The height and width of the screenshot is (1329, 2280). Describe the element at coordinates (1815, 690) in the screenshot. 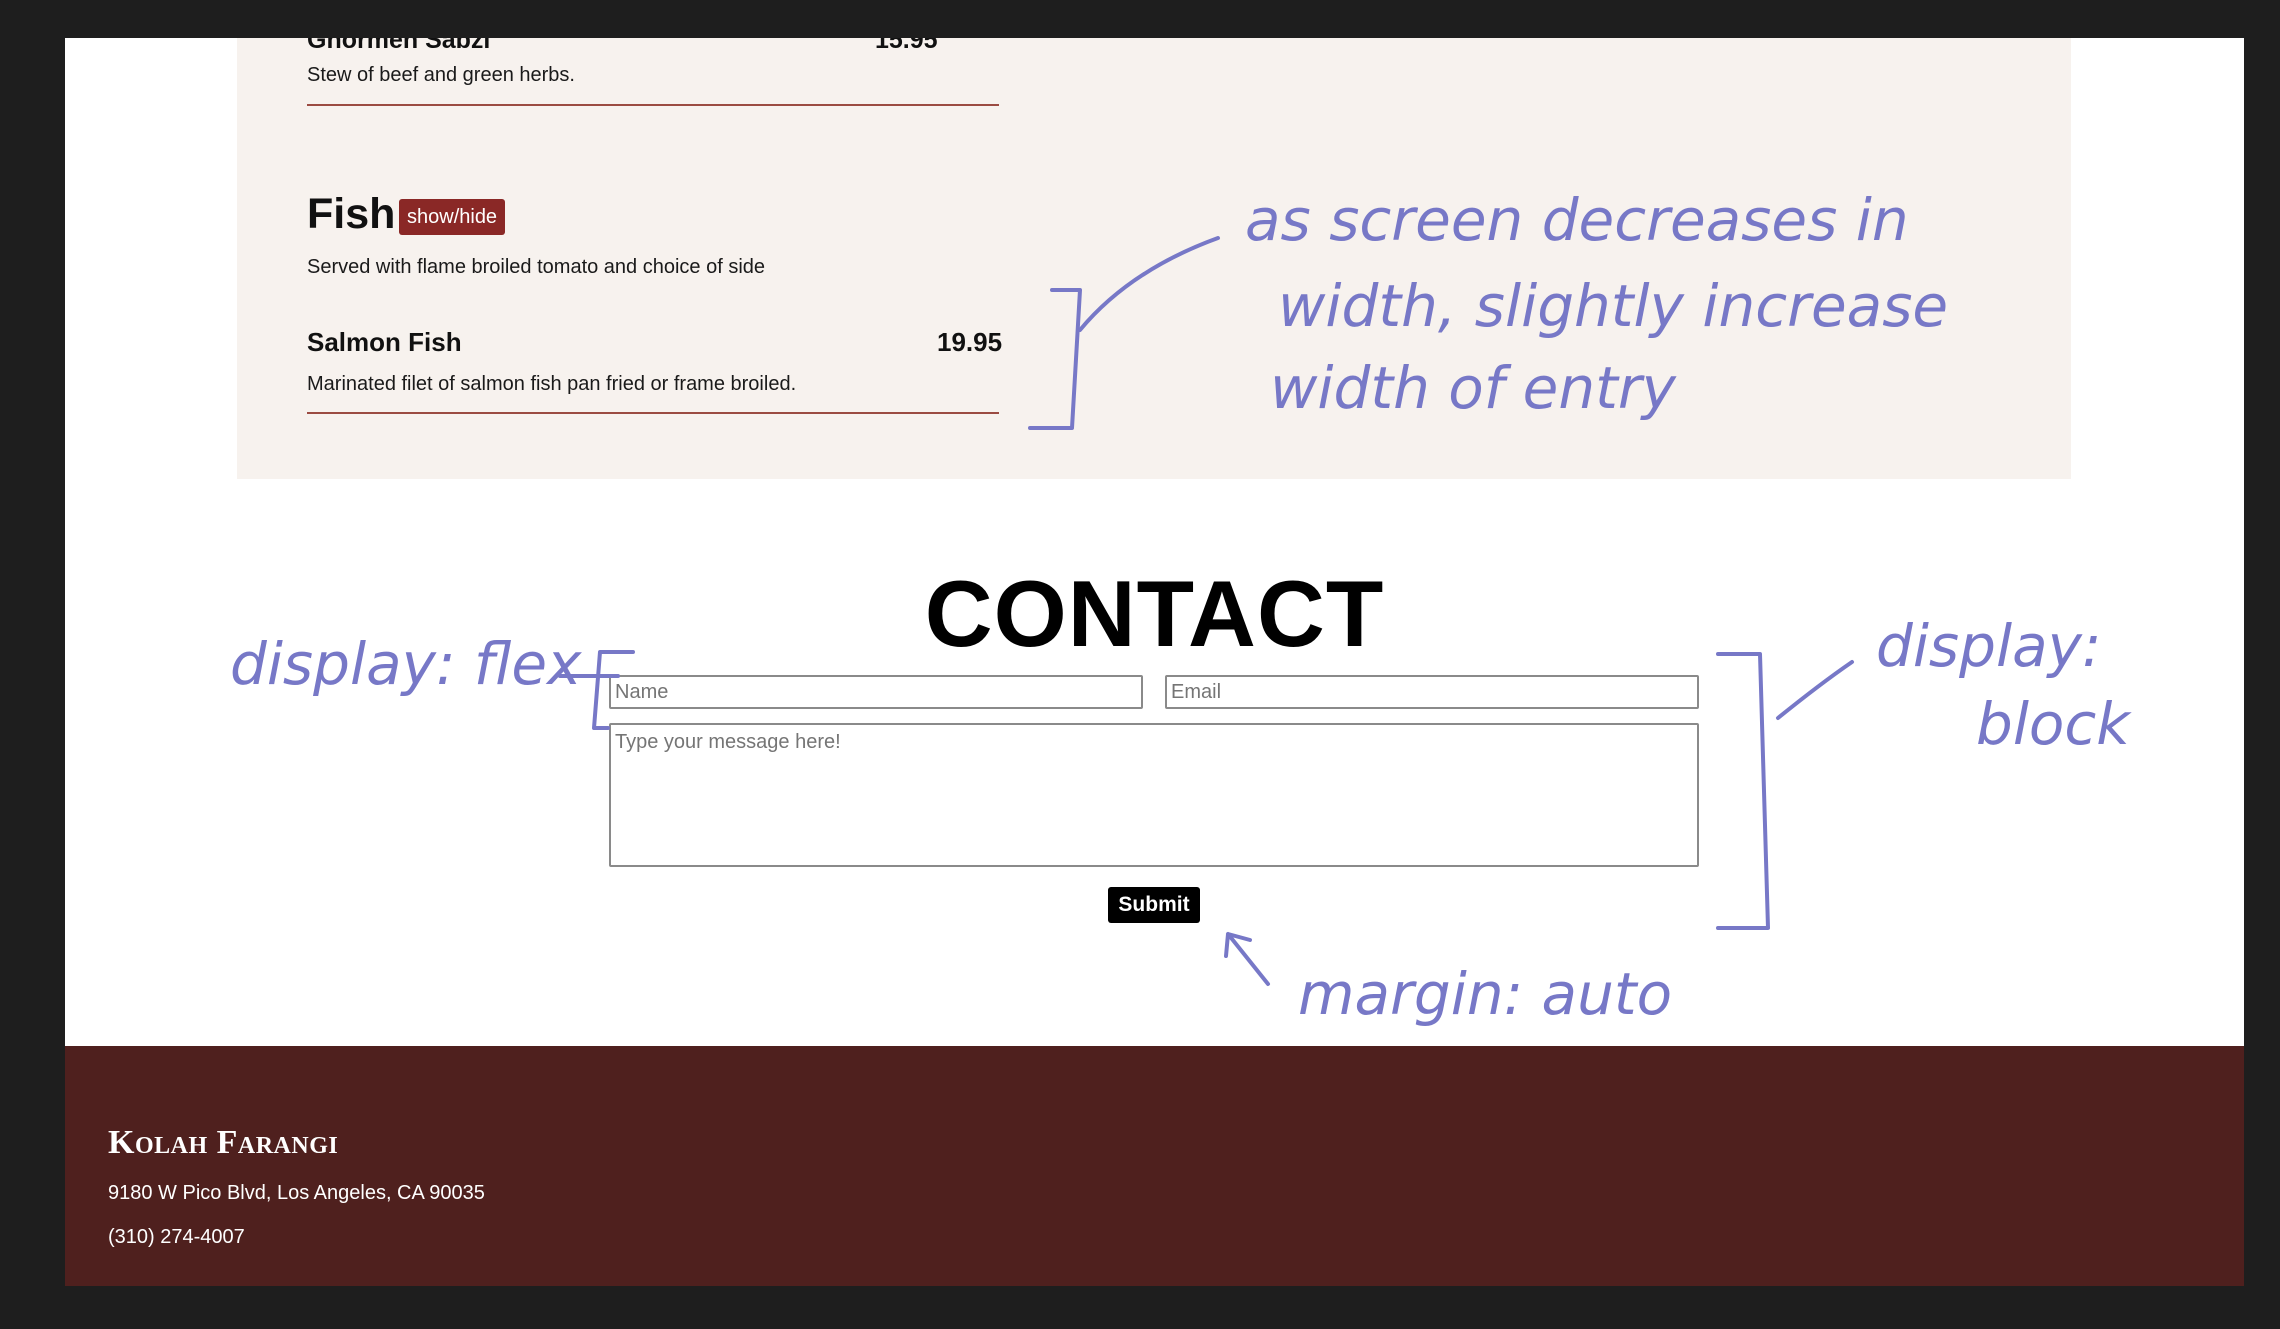

I see `block-pointer` at that location.